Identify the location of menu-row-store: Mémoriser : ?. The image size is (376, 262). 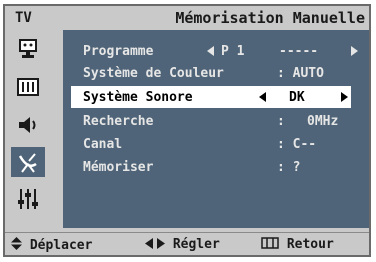
(216, 167).